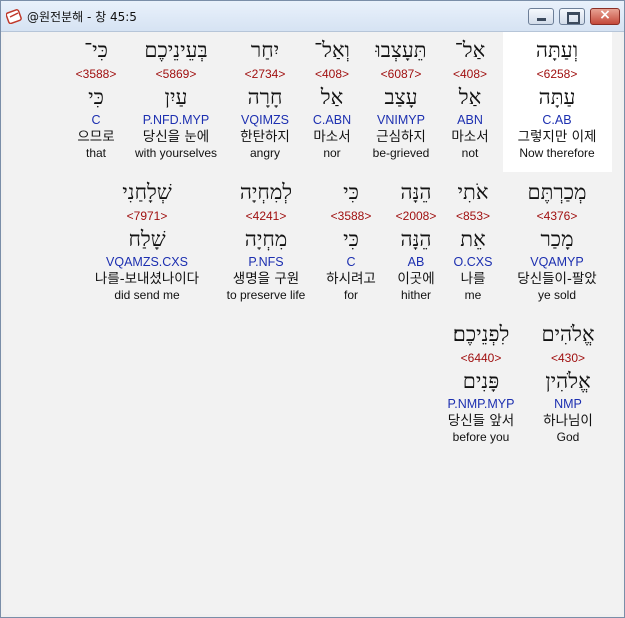 This screenshot has height=618, width=625. Describe the element at coordinates (416, 279) in the screenshot. I see `korean-gloss: 이곳에` at that location.